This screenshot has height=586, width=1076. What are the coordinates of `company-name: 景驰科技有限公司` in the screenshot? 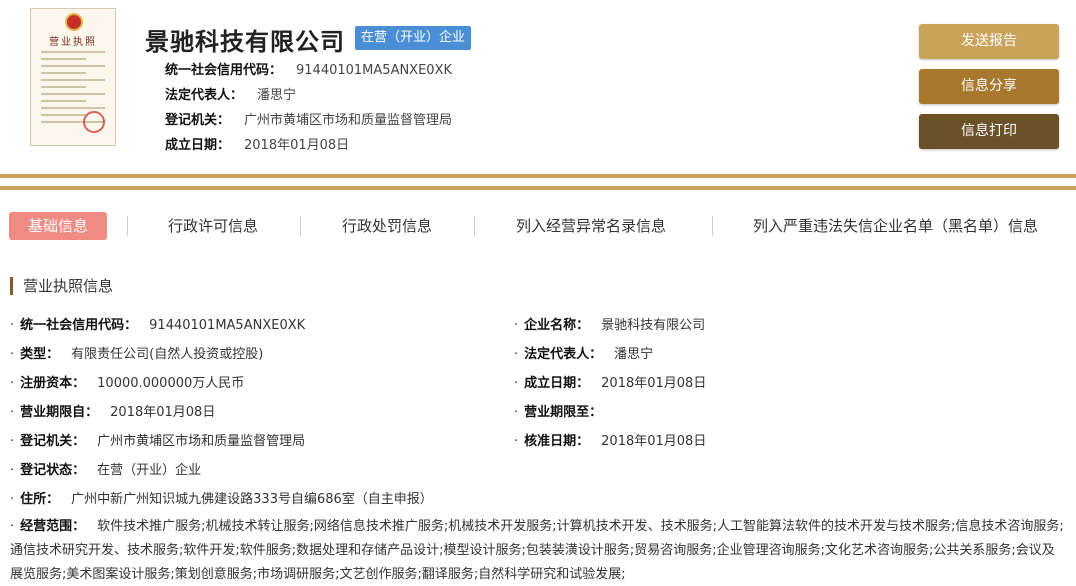 It's located at (245, 42).